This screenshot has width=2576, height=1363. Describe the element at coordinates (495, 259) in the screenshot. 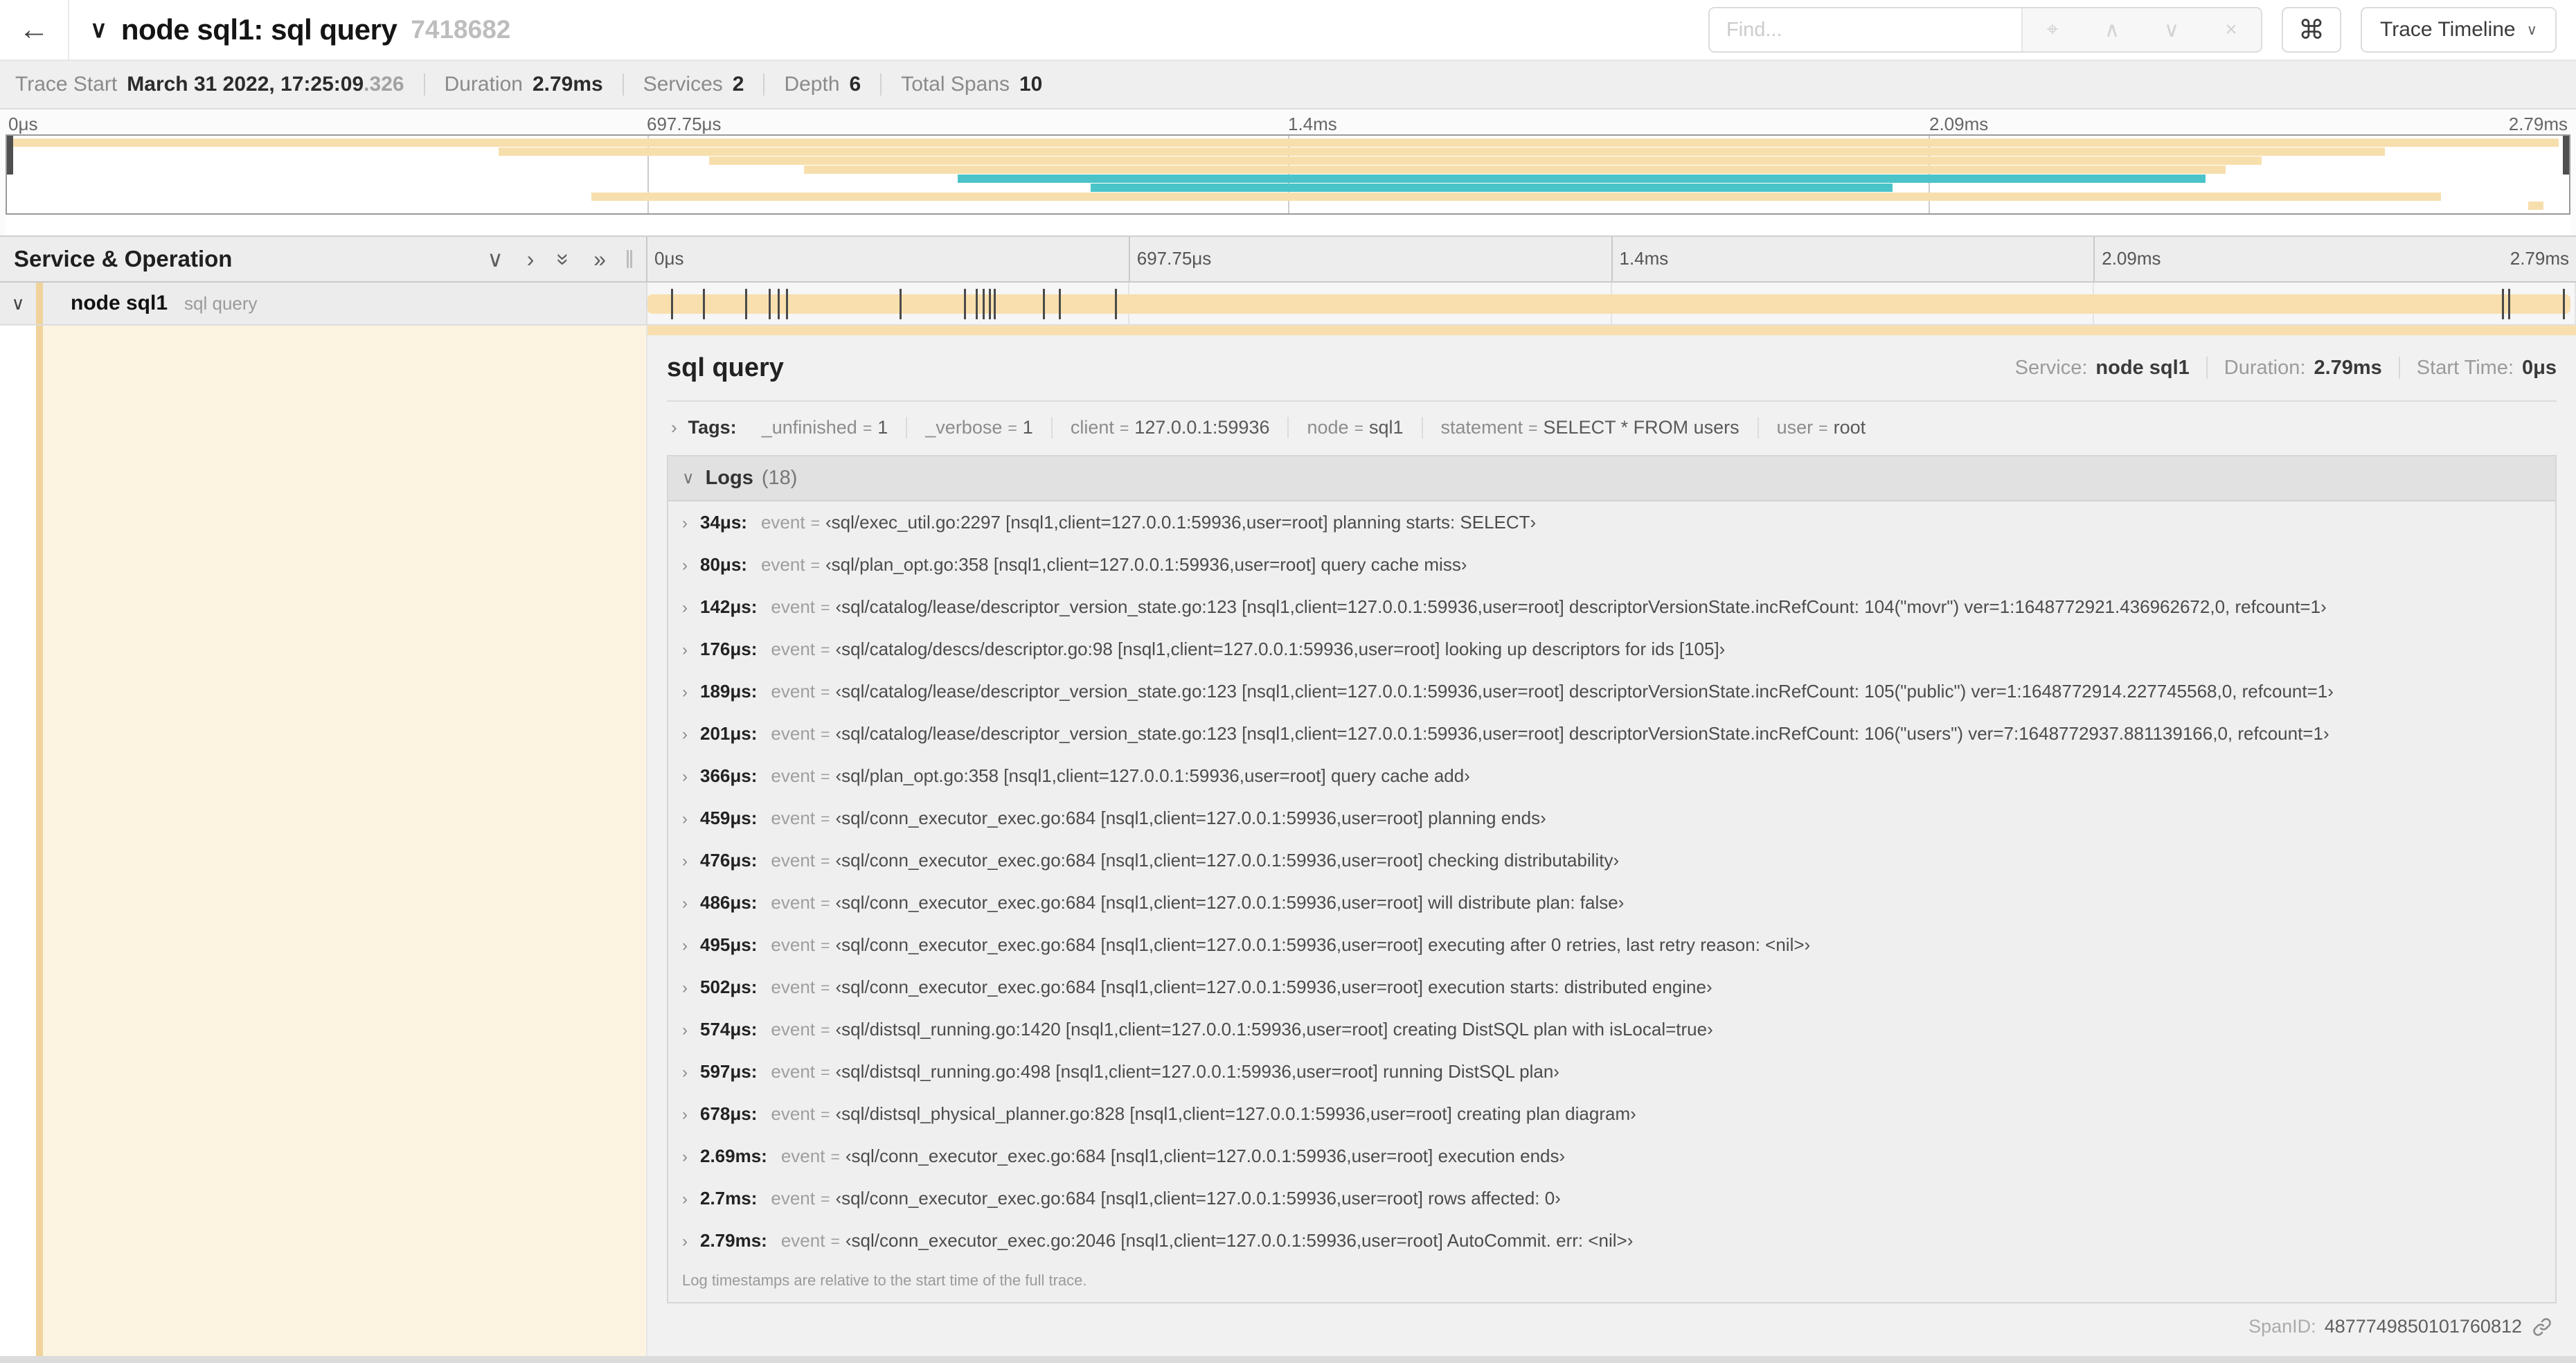

I see `collapse-one-icon: ∨` at that location.